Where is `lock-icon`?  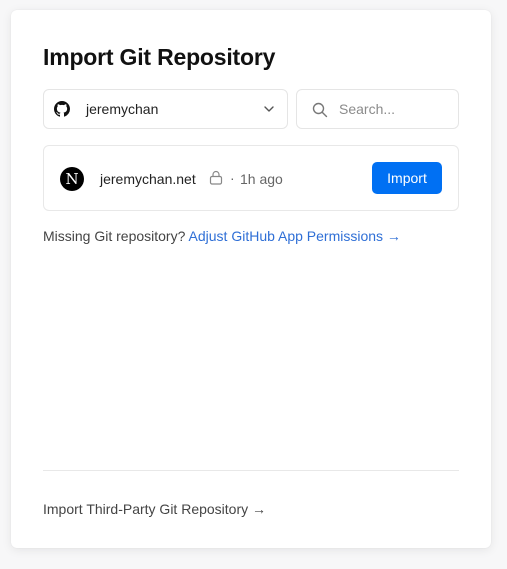 lock-icon is located at coordinates (216, 177).